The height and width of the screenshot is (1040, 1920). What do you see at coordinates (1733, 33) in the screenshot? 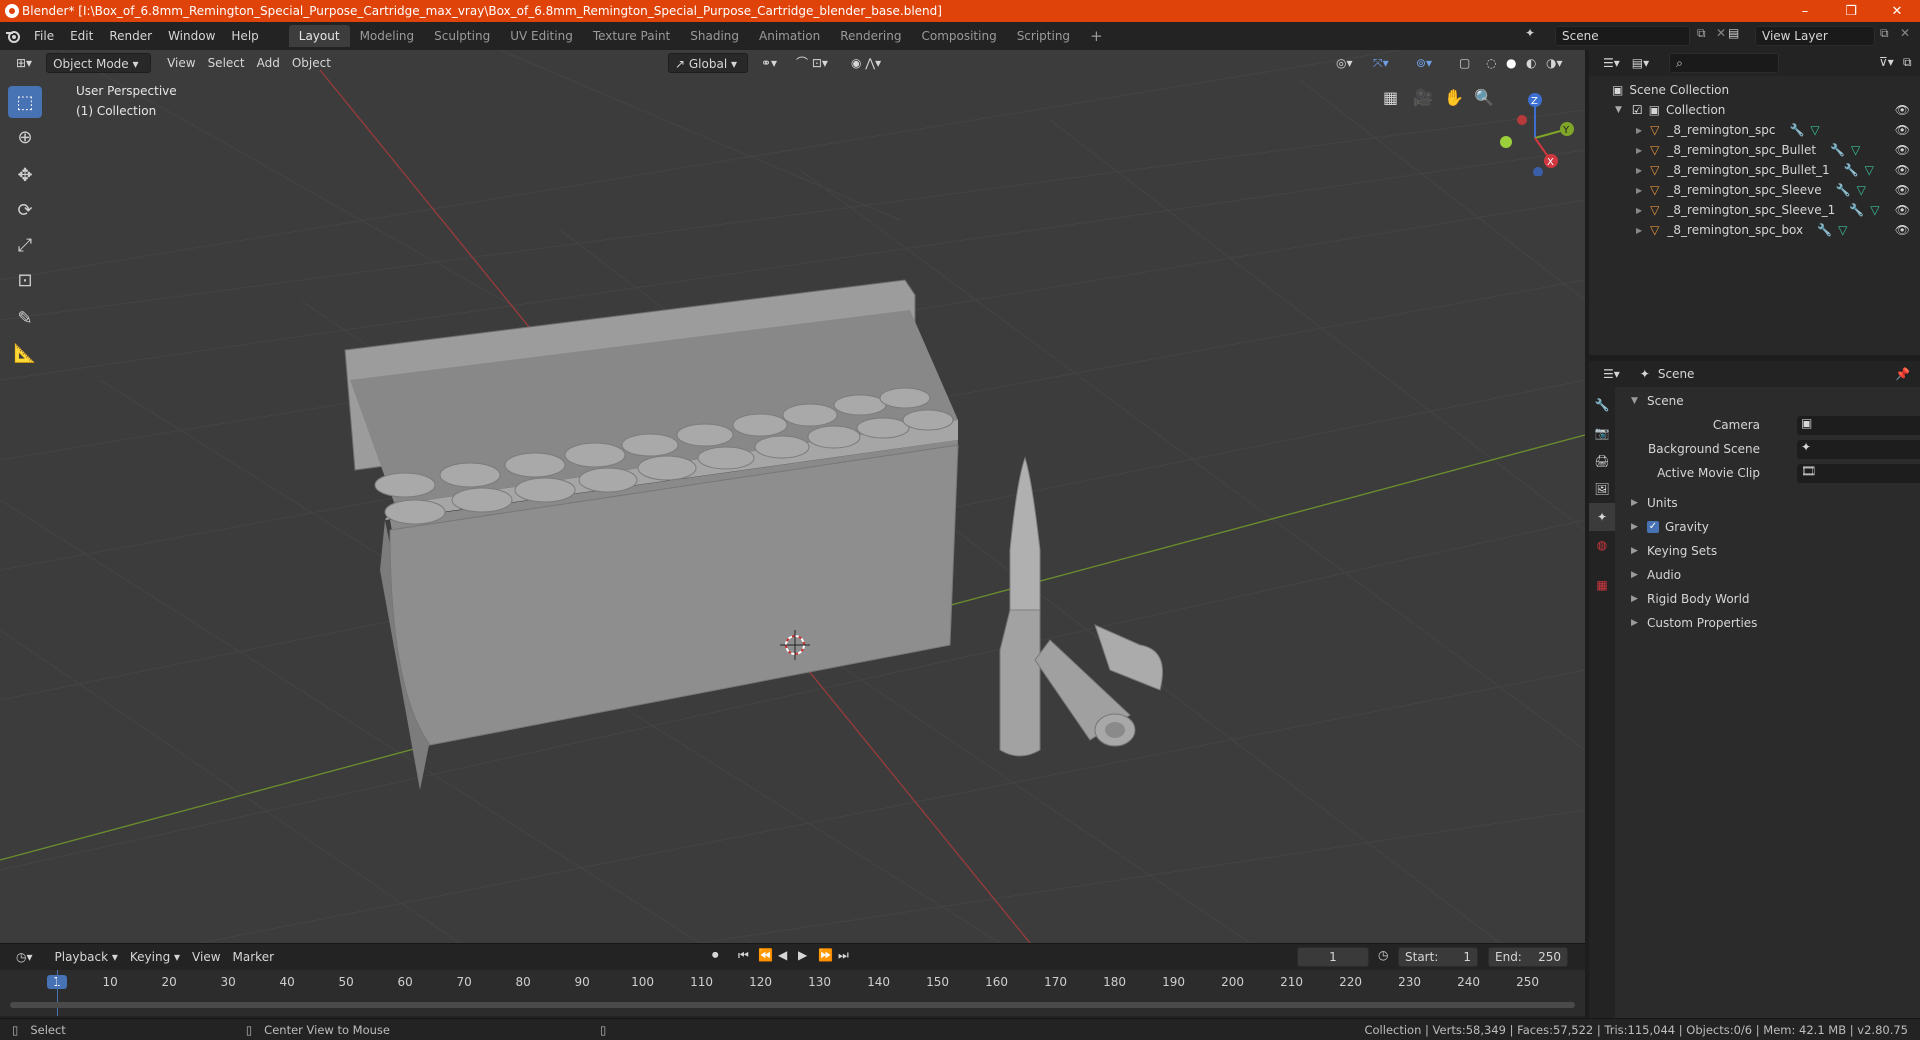
I see `view-layer-icon: ▤` at bounding box center [1733, 33].